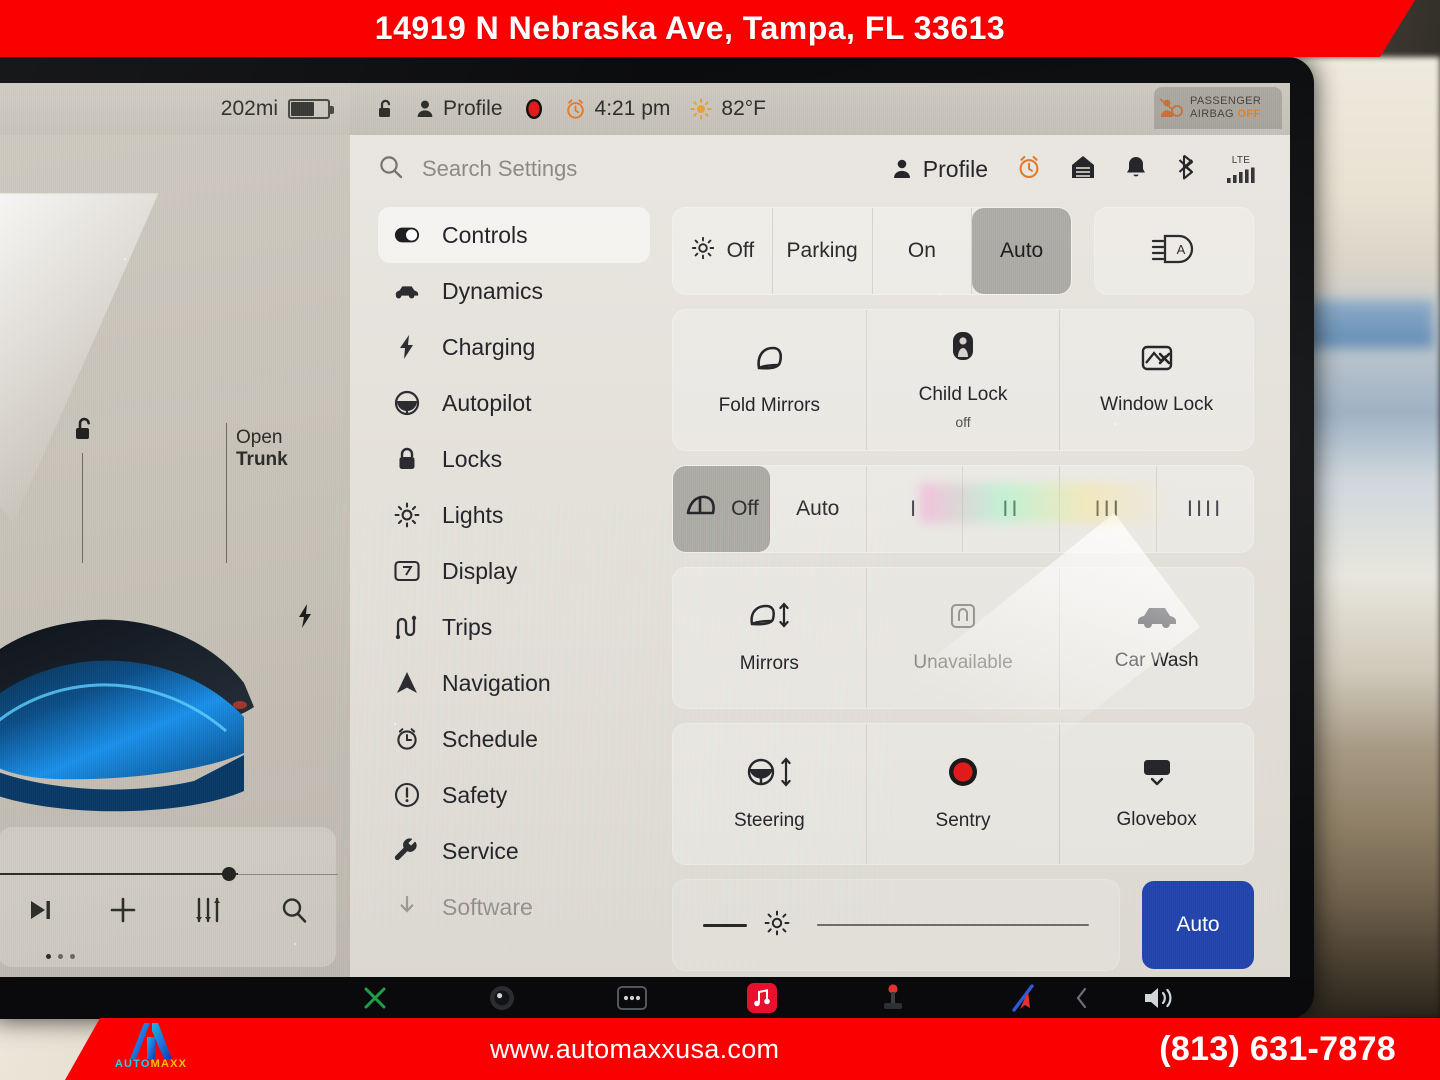  I want to click on lights-option-off: Off, so click(723, 251).